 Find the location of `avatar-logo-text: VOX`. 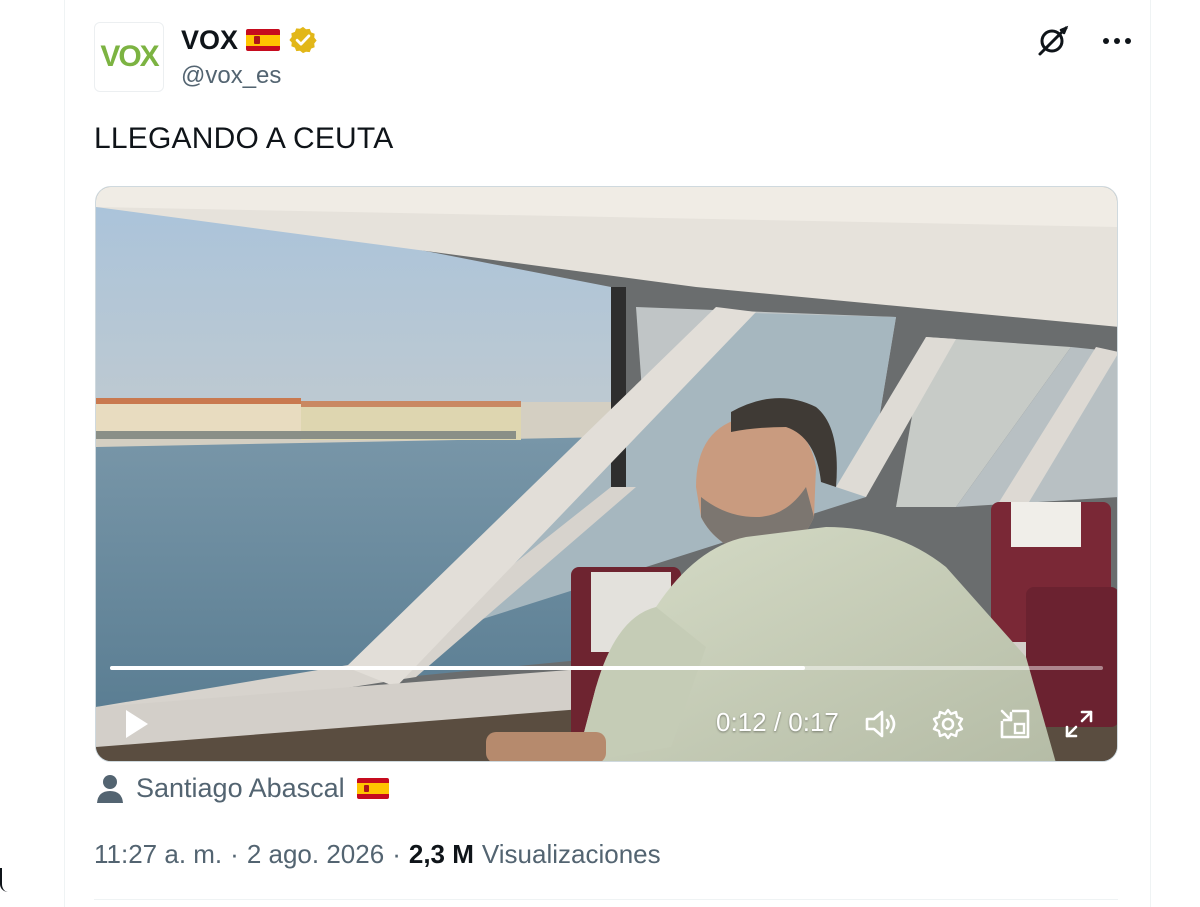

avatar-logo-text: VOX is located at coordinates (129, 56).